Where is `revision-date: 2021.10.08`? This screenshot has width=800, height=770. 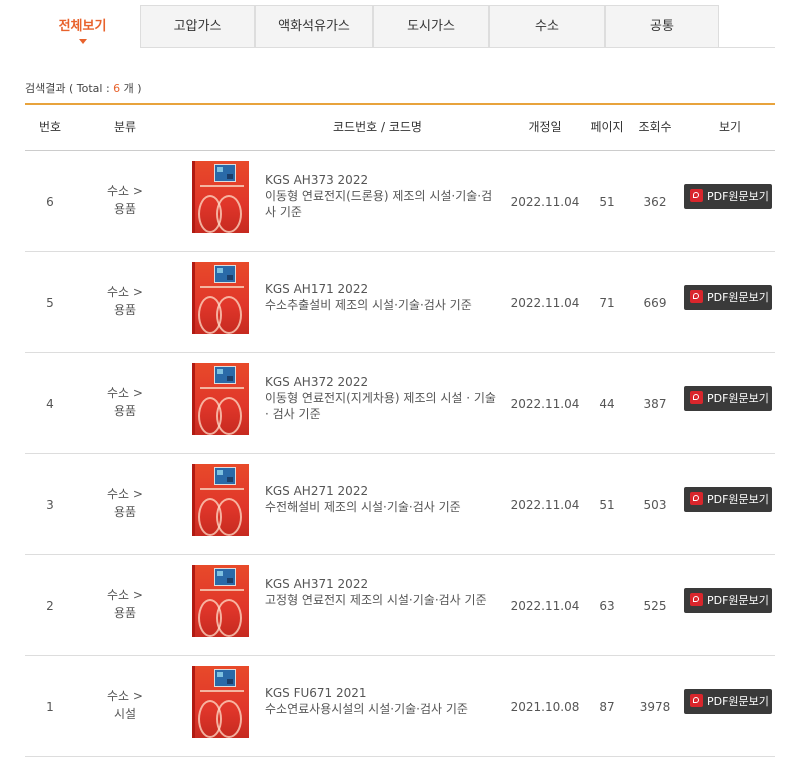 revision-date: 2021.10.08 is located at coordinates (545, 707).